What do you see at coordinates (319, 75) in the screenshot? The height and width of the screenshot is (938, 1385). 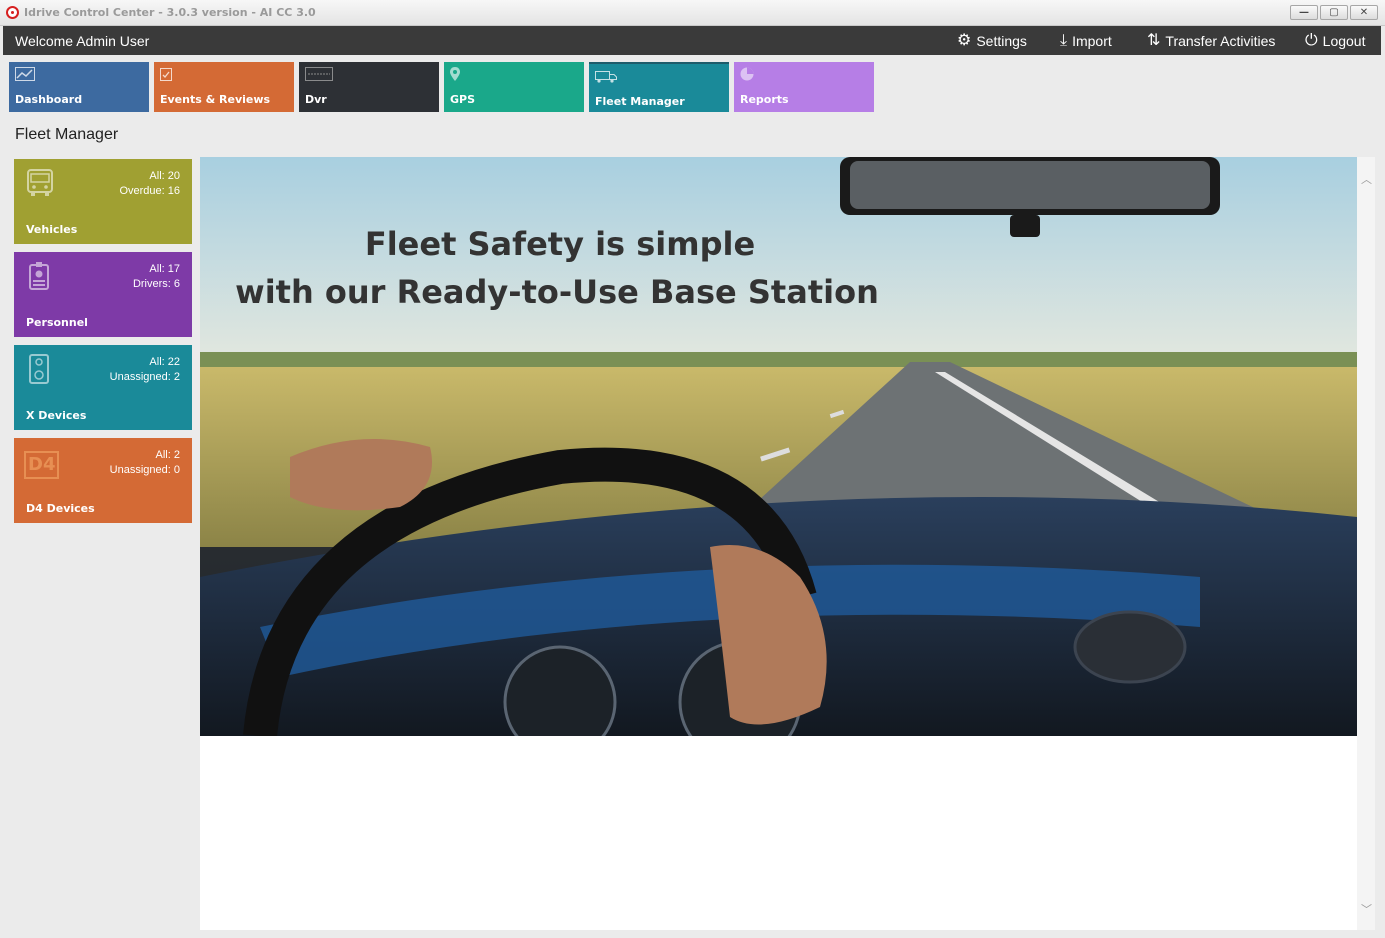 I see `dvr-icon` at bounding box center [319, 75].